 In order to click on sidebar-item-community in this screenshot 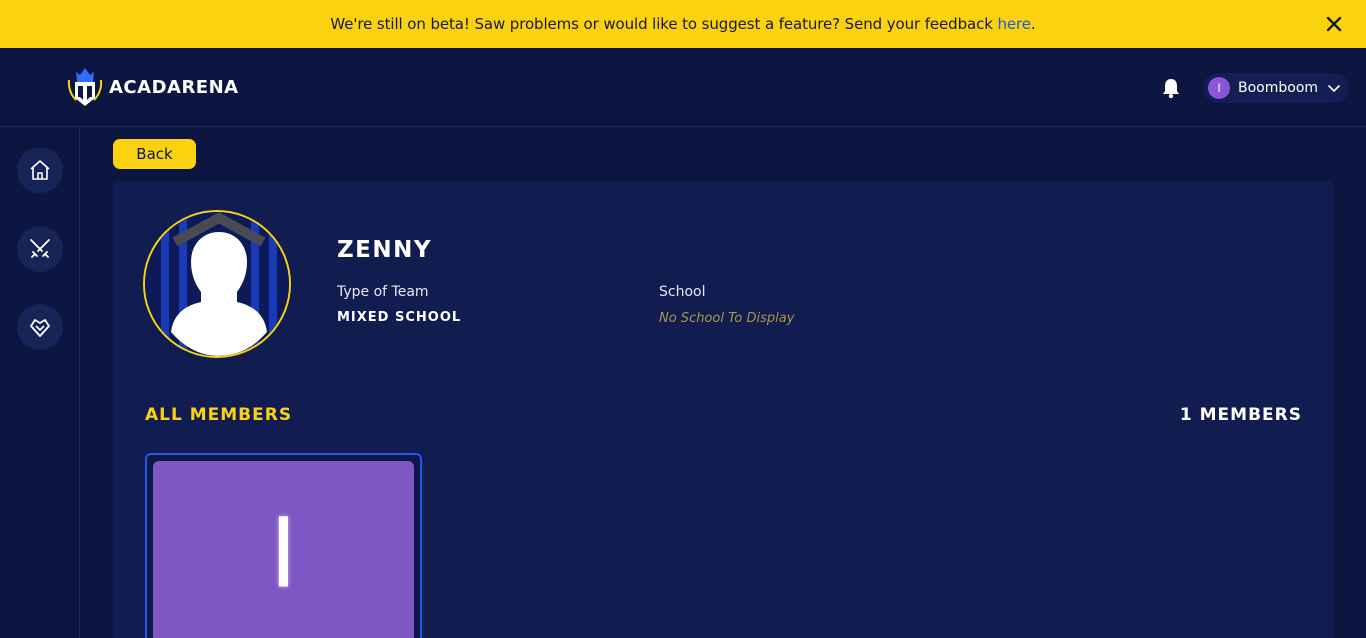, I will do `click(40, 327)`.